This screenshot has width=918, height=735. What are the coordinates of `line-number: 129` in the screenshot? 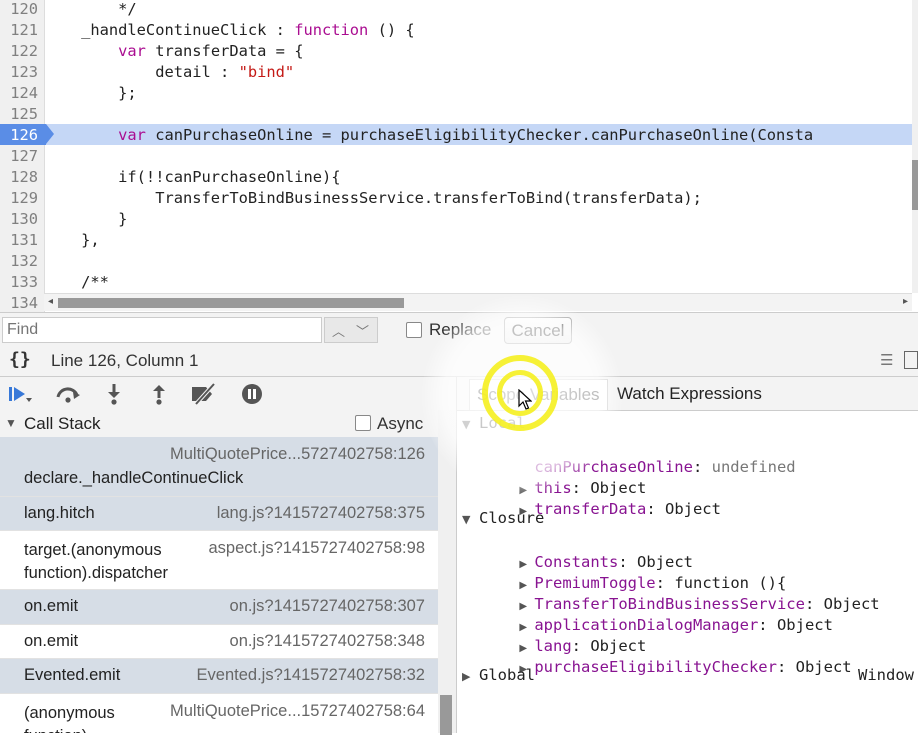 It's located at (22, 198).